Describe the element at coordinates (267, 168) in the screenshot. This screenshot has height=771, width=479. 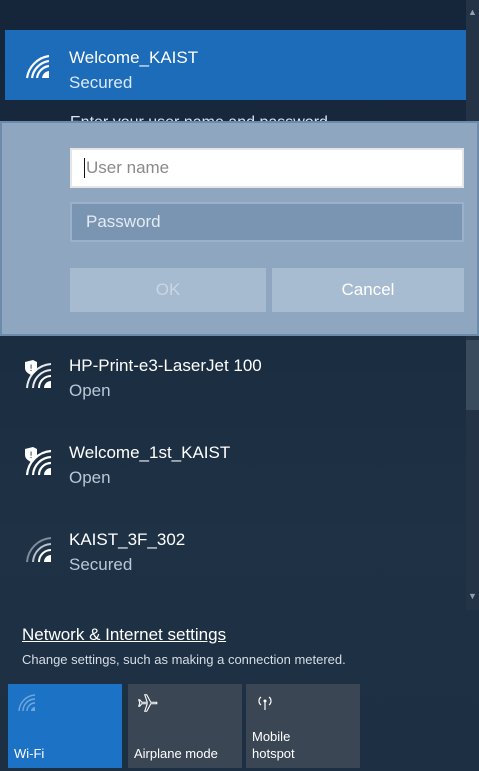
I see `username-input` at that location.